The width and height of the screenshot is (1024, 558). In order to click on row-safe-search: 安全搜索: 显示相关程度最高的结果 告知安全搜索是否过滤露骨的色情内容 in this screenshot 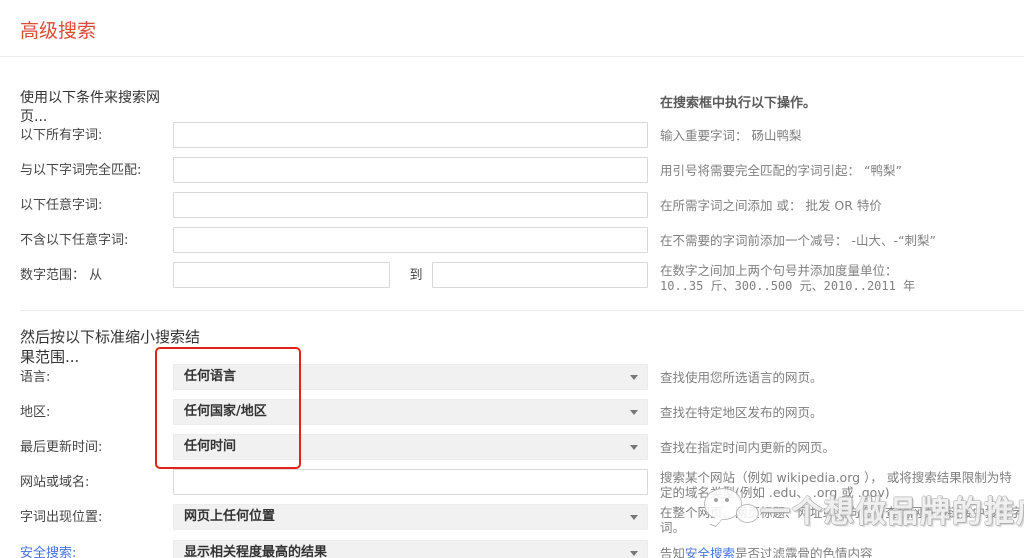, I will do `click(512, 549)`.